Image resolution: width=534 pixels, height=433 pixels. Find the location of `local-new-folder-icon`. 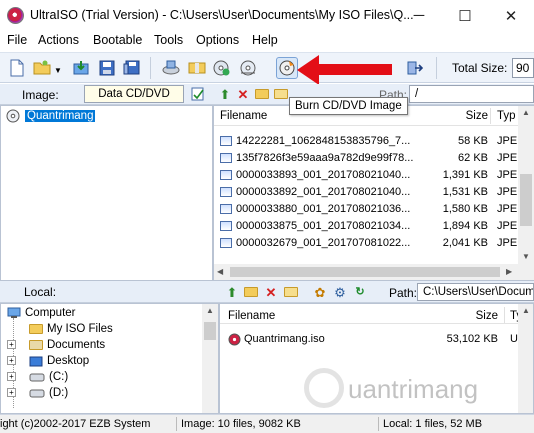

local-new-folder-icon is located at coordinates (251, 292).